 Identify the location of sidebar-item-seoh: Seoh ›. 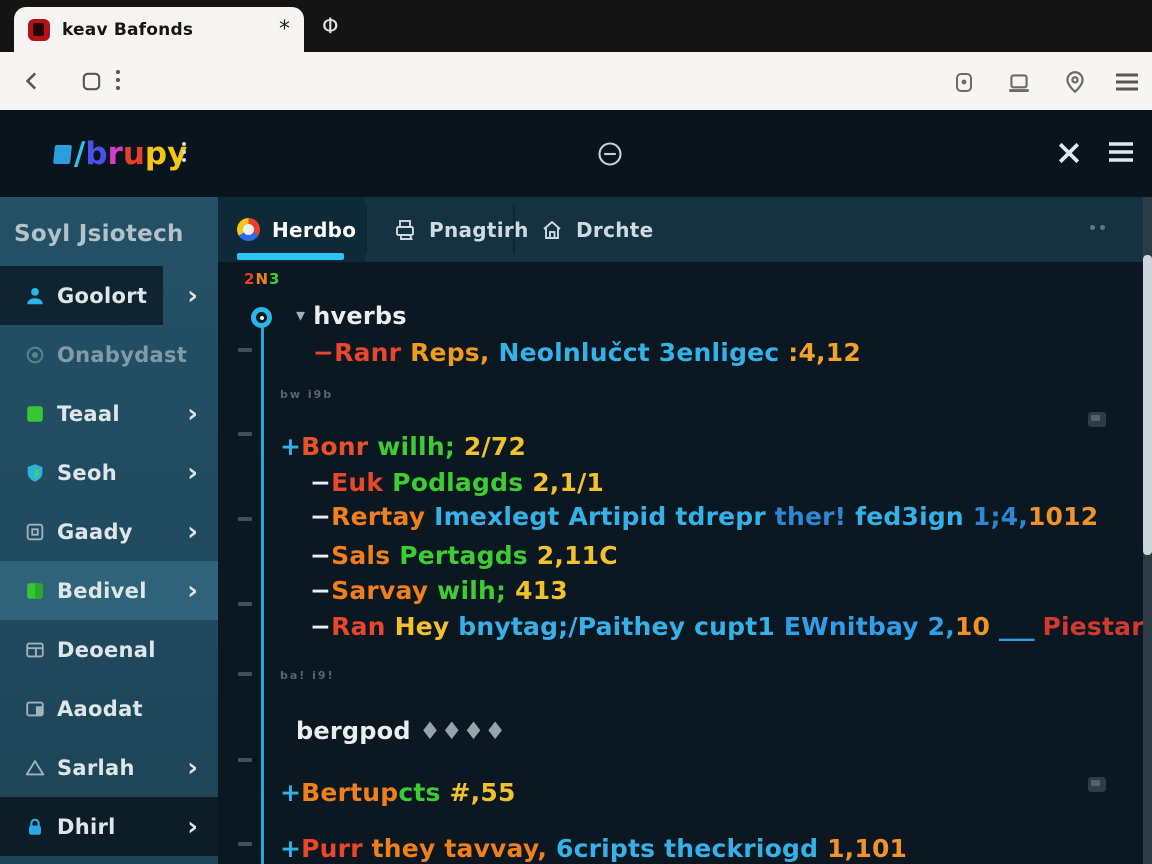
(109, 472).